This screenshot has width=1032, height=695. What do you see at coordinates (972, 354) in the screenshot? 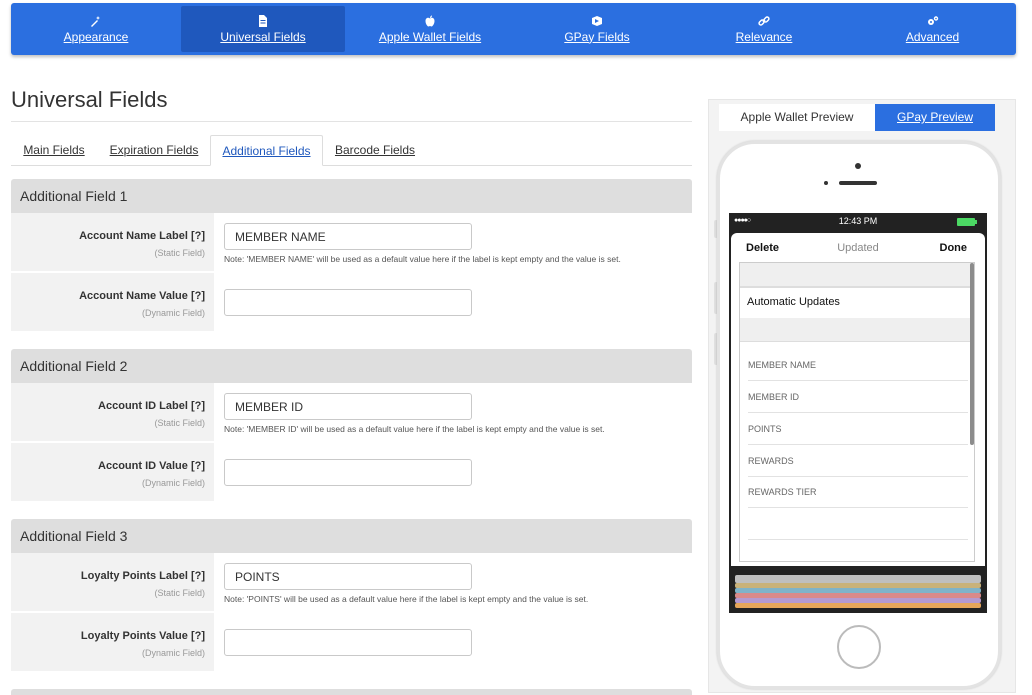
I see `scrollbar` at bounding box center [972, 354].